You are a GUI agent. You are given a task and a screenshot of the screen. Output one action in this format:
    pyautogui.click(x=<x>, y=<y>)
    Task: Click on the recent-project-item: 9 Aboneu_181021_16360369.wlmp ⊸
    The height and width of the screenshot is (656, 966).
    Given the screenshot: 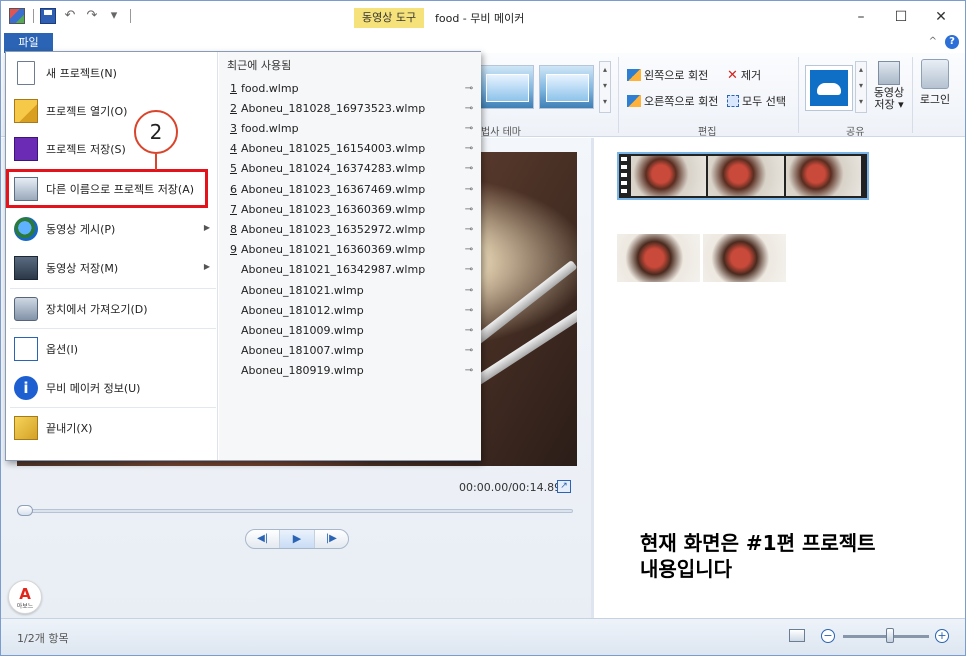 What is the action you would take?
    pyautogui.click(x=350, y=250)
    